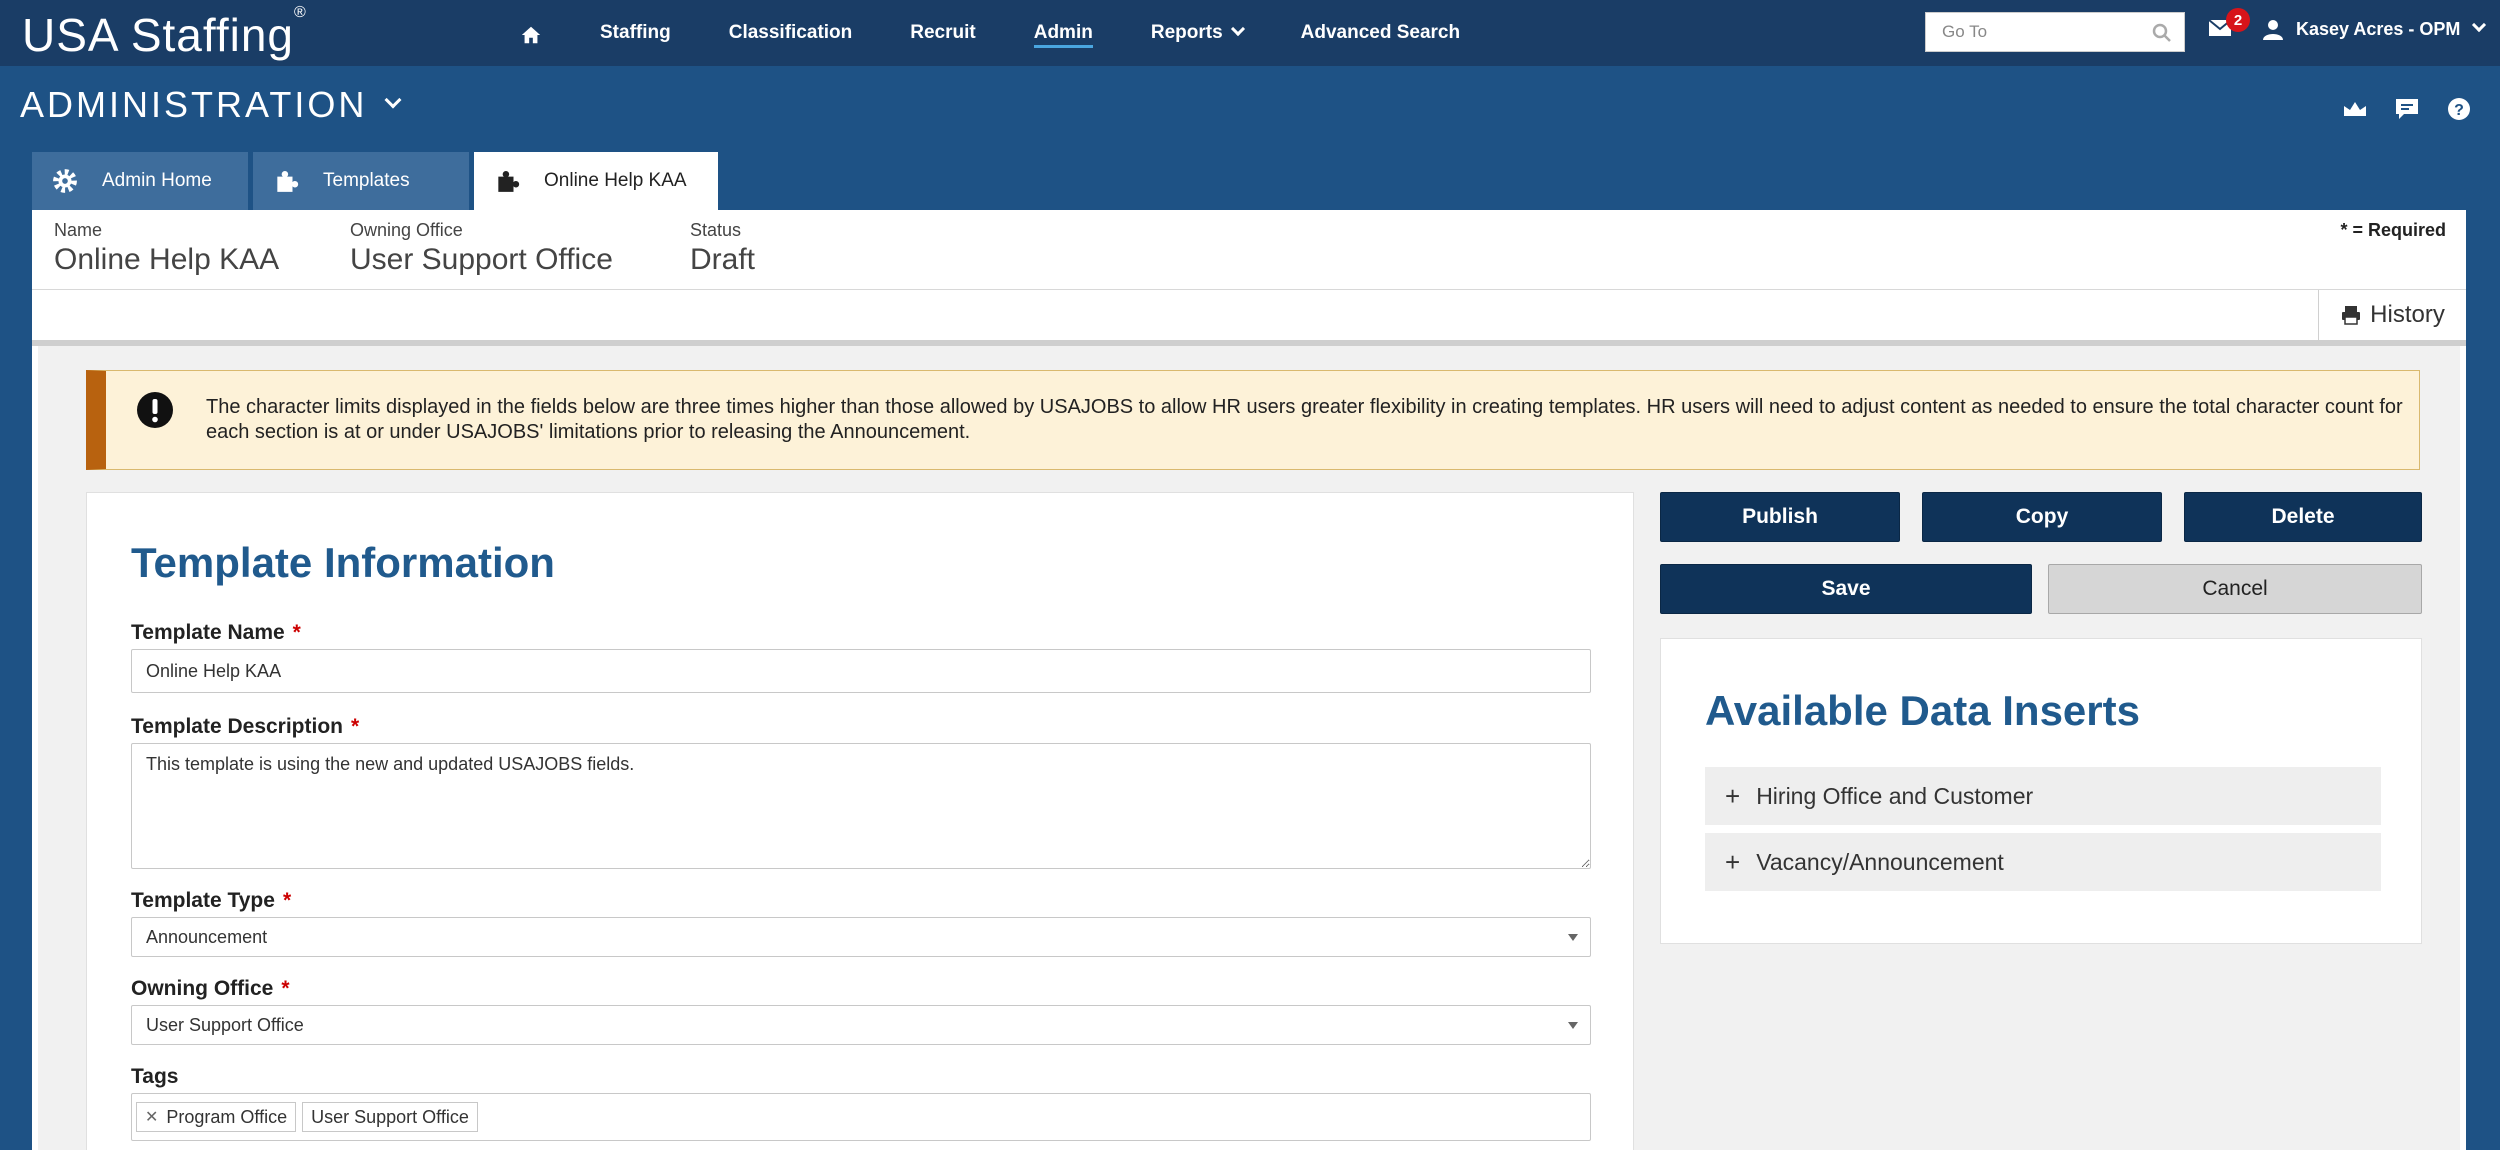 Image resolution: width=2500 pixels, height=1150 pixels. I want to click on form-title: Template Information, so click(343, 562).